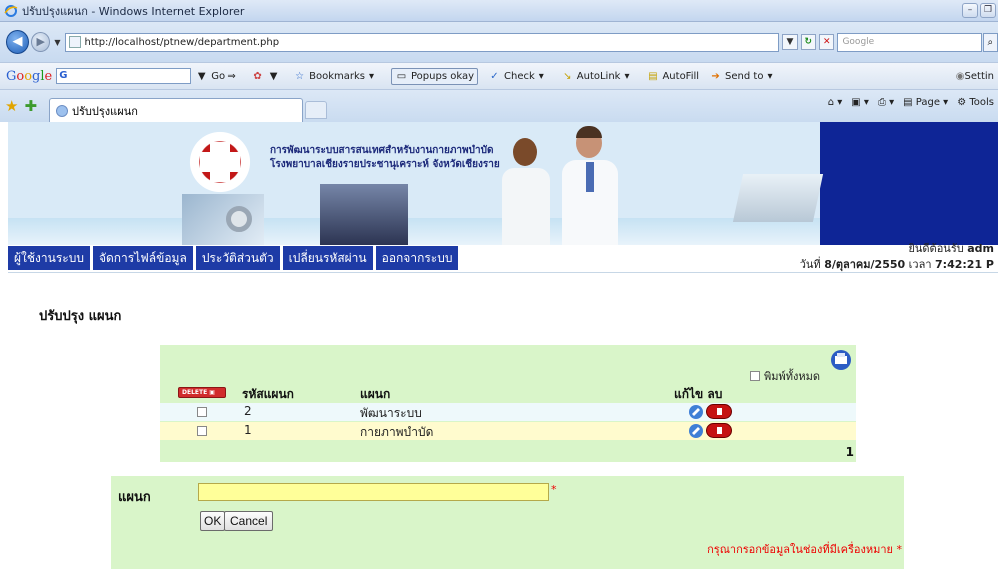 Image resolution: width=998 pixels, height=587 pixels. Describe the element at coordinates (672, 76) in the screenshot. I see `autofill-button: ▤ AutoFill` at that location.